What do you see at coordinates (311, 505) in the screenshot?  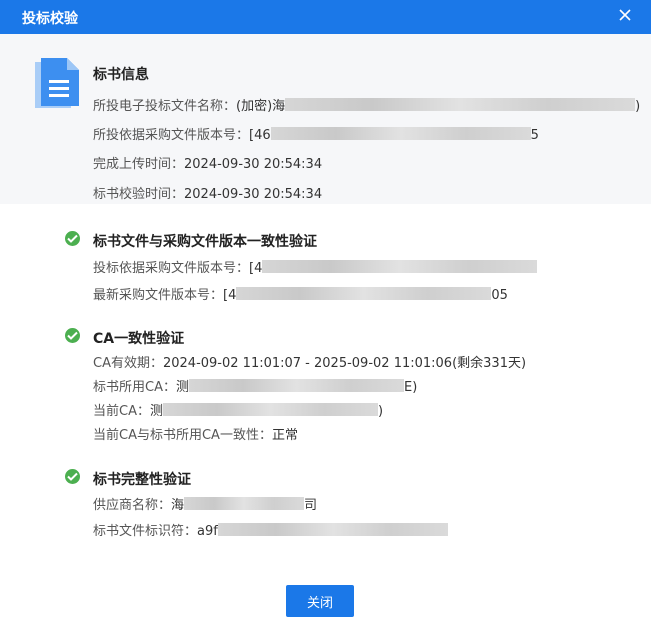 I see `supplier-tail: 司` at bounding box center [311, 505].